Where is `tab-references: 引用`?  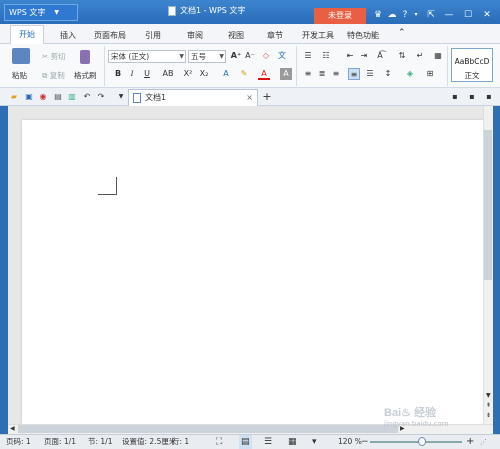
tab-references: 引用 is located at coordinates (153, 35).